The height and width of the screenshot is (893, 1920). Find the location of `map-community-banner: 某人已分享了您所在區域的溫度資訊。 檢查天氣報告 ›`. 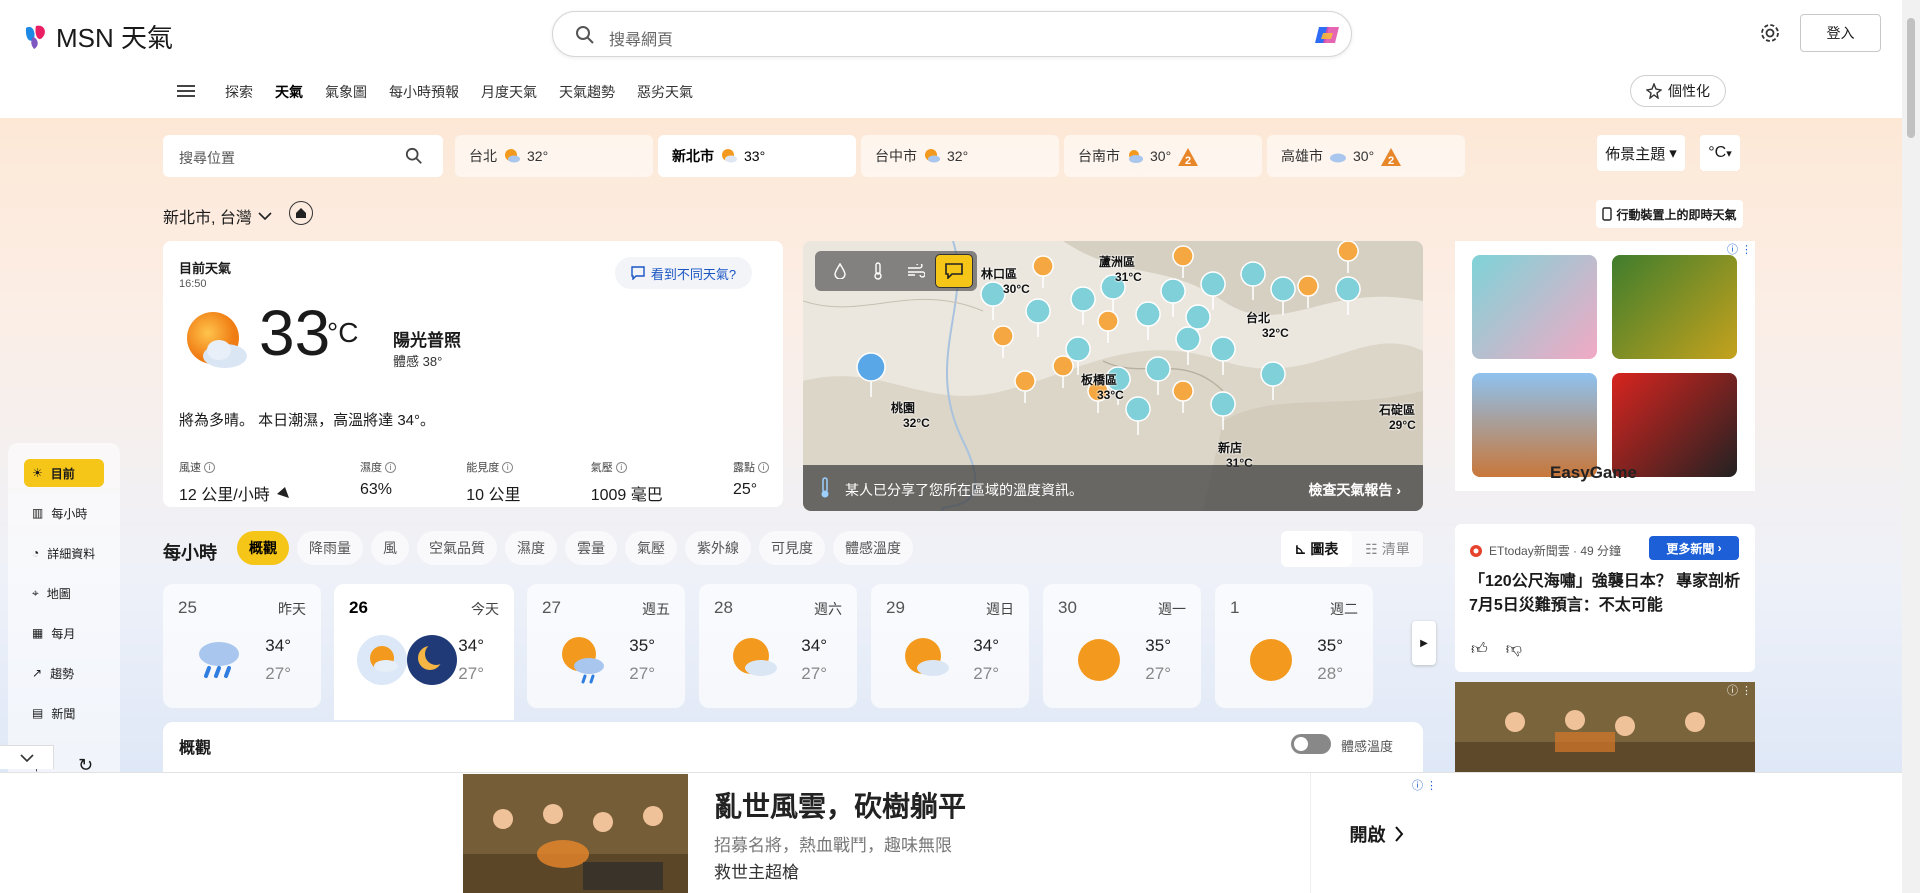

map-community-banner: 某人已分享了您所在區域的溫度資訊。 檢查天氣報告 › is located at coordinates (1113, 488).